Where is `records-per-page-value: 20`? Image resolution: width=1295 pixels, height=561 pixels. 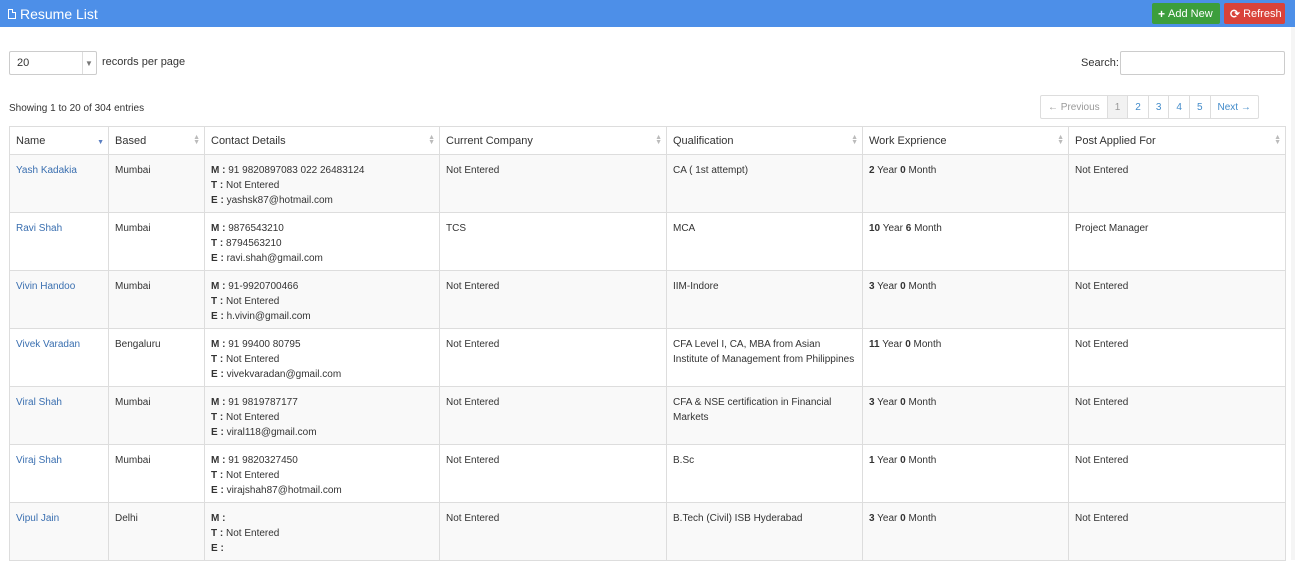
records-per-page-value: 20 is located at coordinates (23, 63).